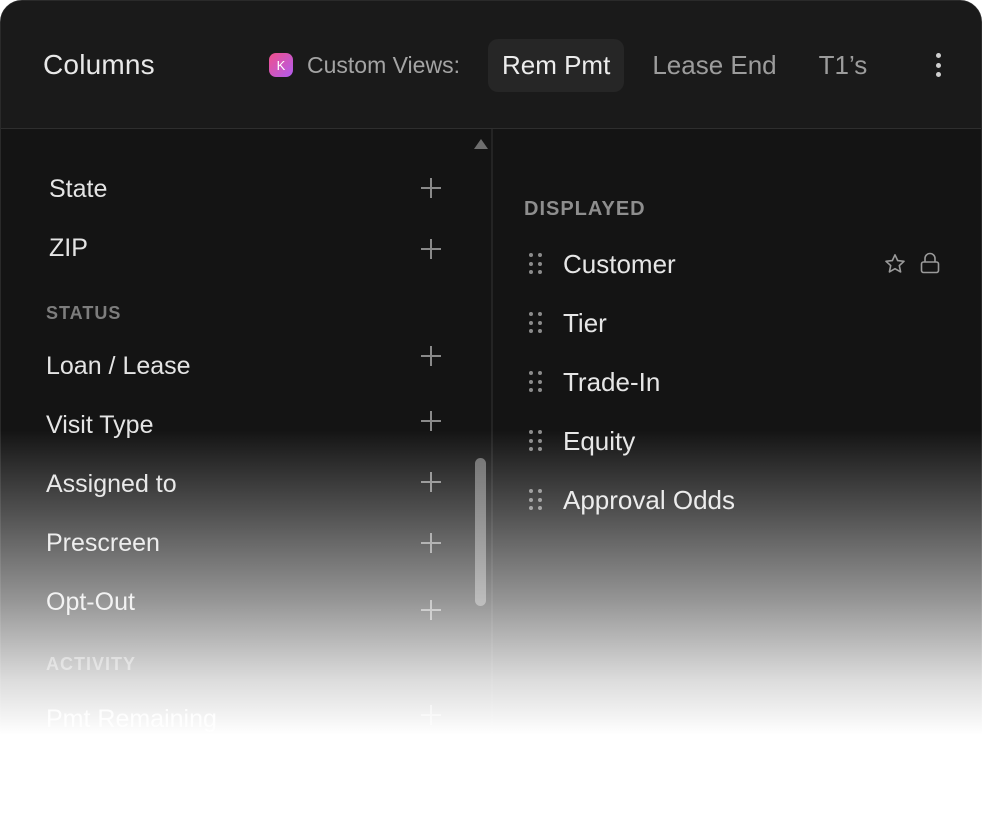 The height and width of the screenshot is (835, 982). I want to click on panel-title: Columns, so click(99, 64).